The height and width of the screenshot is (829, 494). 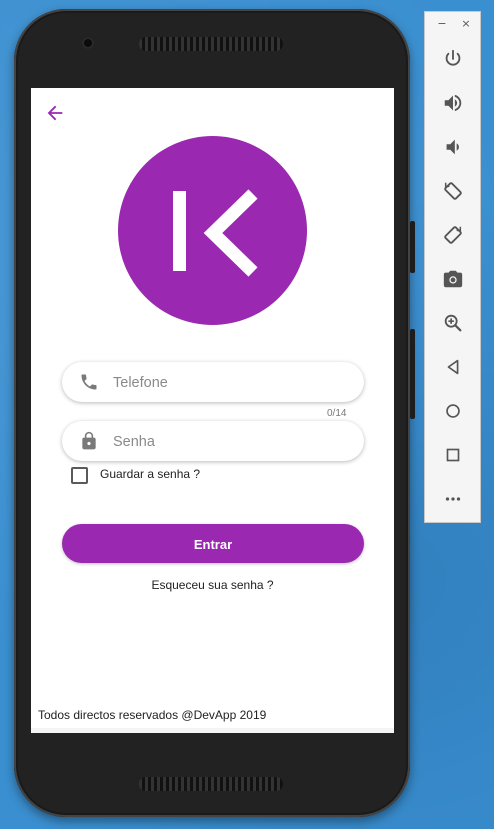 I want to click on rotate-right-icon, so click(x=453, y=235).